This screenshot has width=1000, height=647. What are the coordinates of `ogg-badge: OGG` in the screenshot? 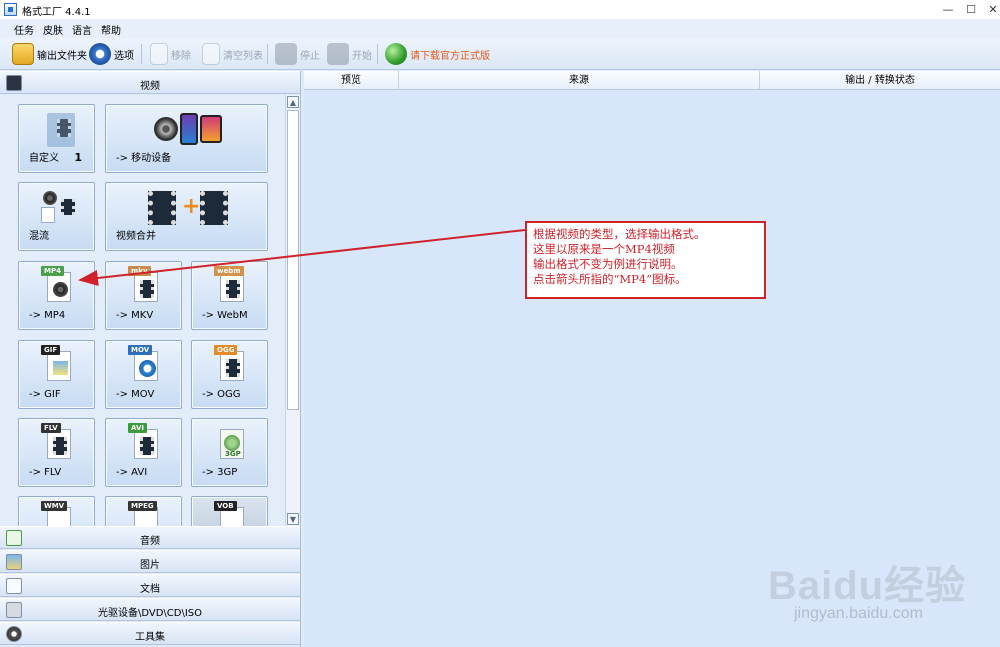 It's located at (226, 350).